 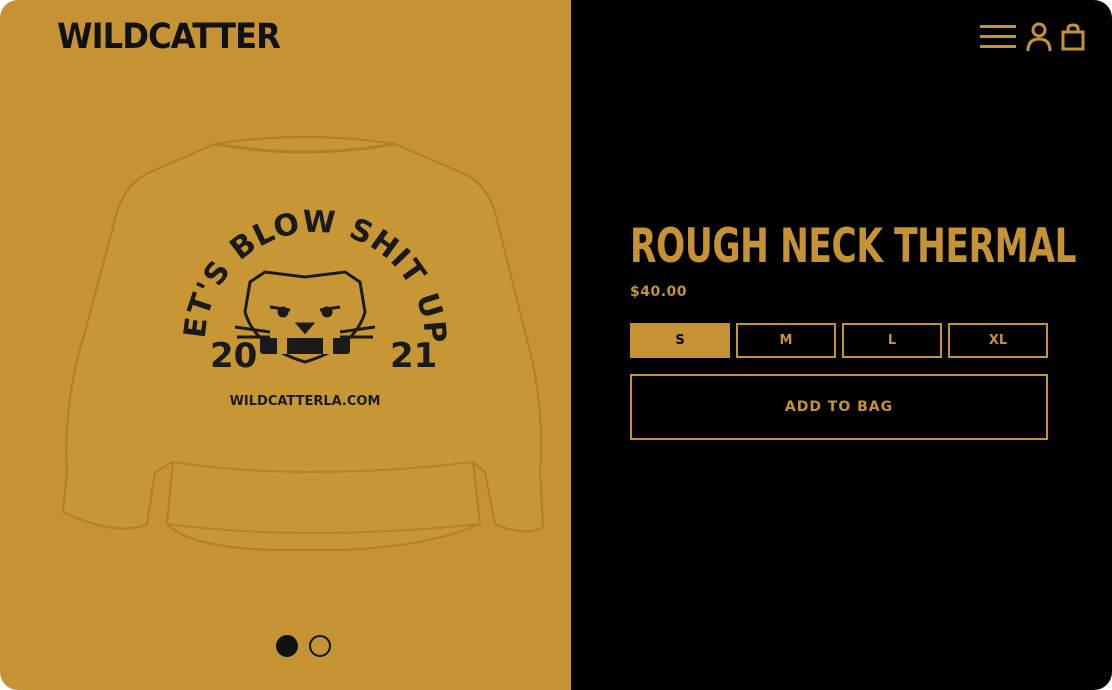 What do you see at coordinates (839, 340) in the screenshot?
I see `size-selector: S M L XL` at bounding box center [839, 340].